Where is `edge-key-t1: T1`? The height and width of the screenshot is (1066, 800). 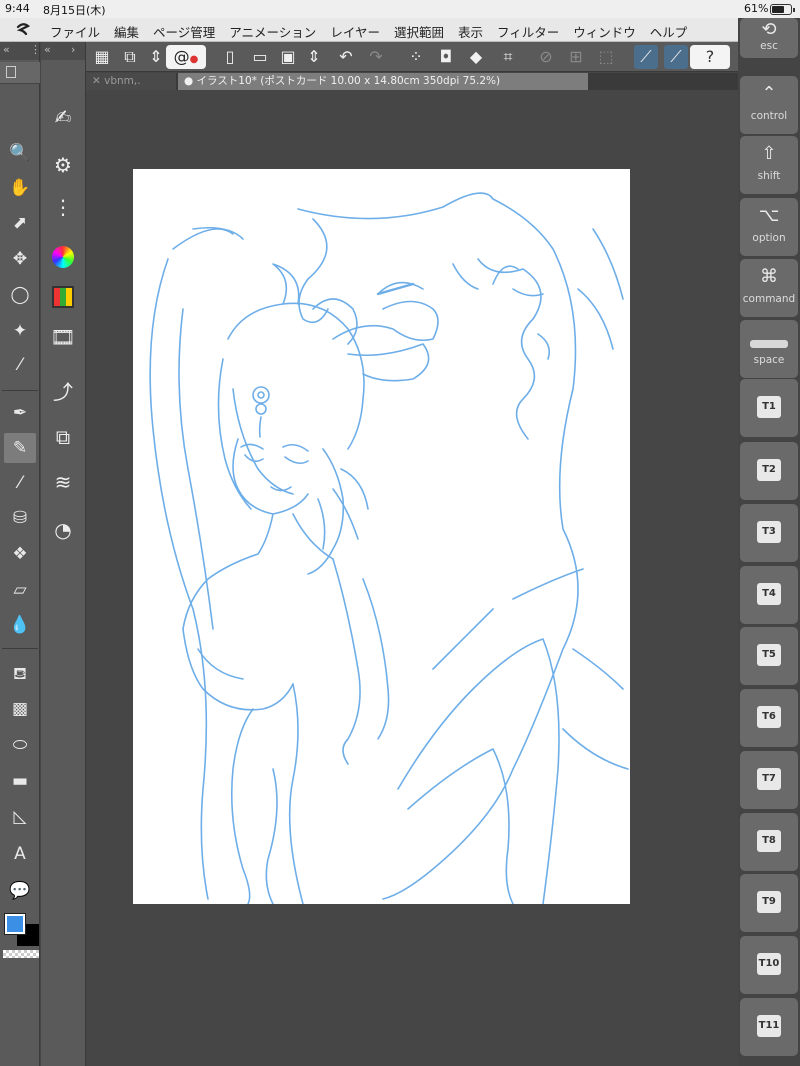 edge-key-t1: T1 is located at coordinates (769, 408).